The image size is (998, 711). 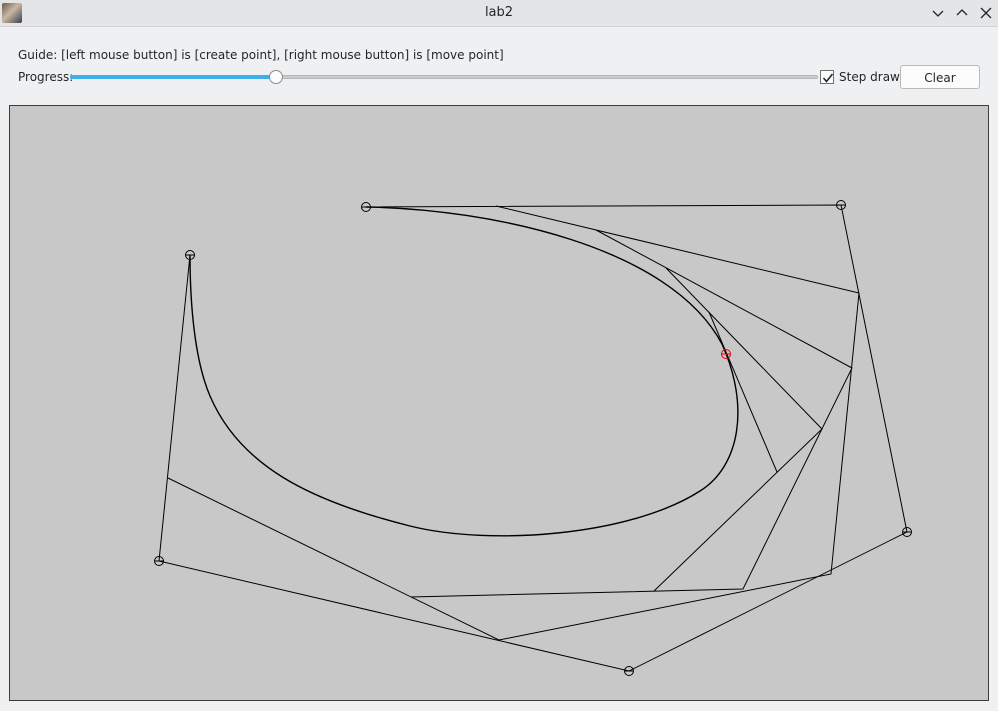 I want to click on slider-fill, so click(x=173, y=77).